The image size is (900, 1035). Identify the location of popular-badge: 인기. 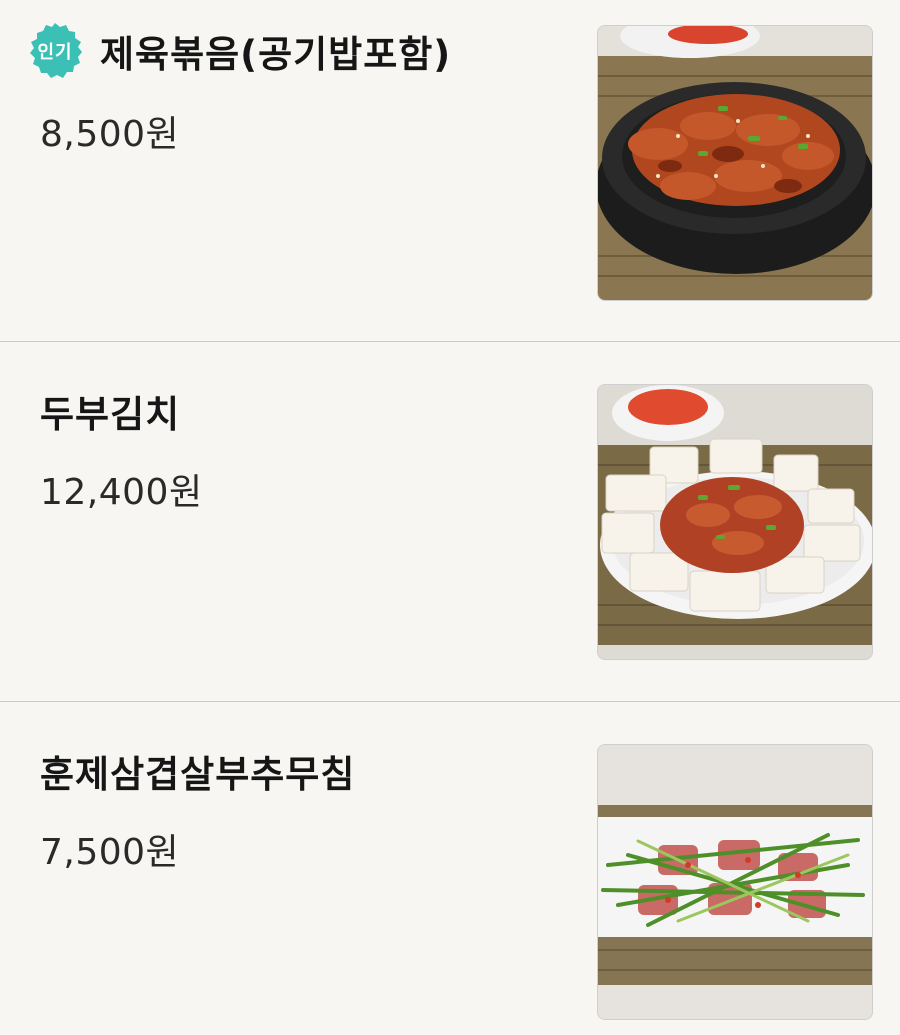
(55, 51).